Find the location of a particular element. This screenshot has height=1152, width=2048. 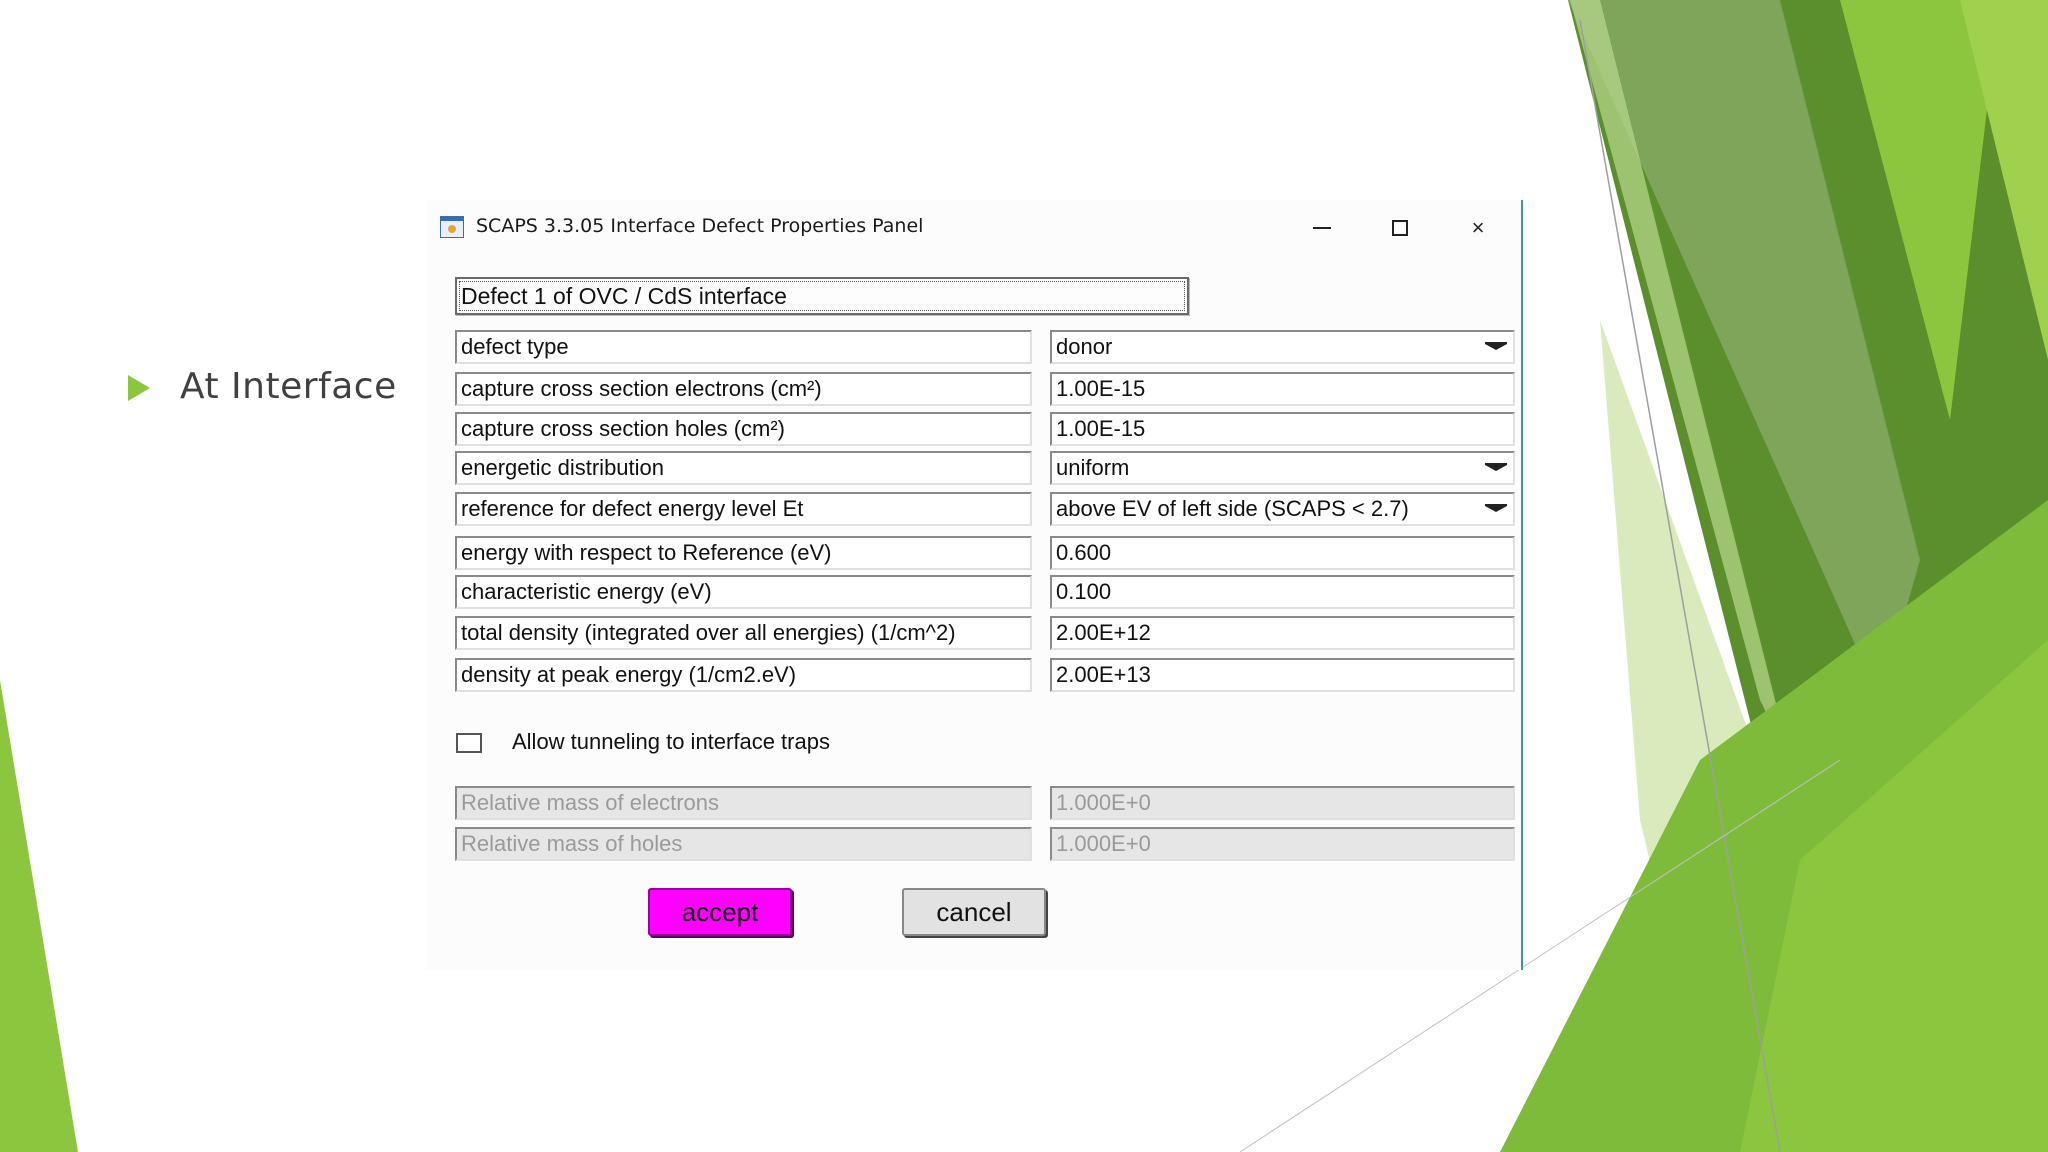

bullet-item: At Interface is located at coordinates (262, 386).